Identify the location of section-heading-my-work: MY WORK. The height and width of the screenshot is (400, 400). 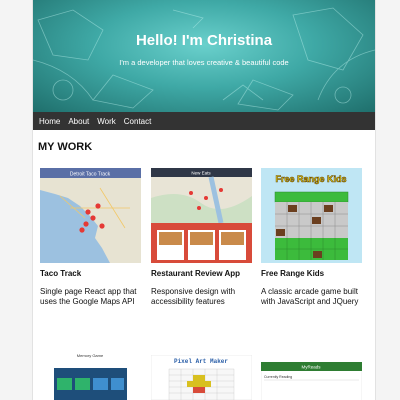
(65, 147).